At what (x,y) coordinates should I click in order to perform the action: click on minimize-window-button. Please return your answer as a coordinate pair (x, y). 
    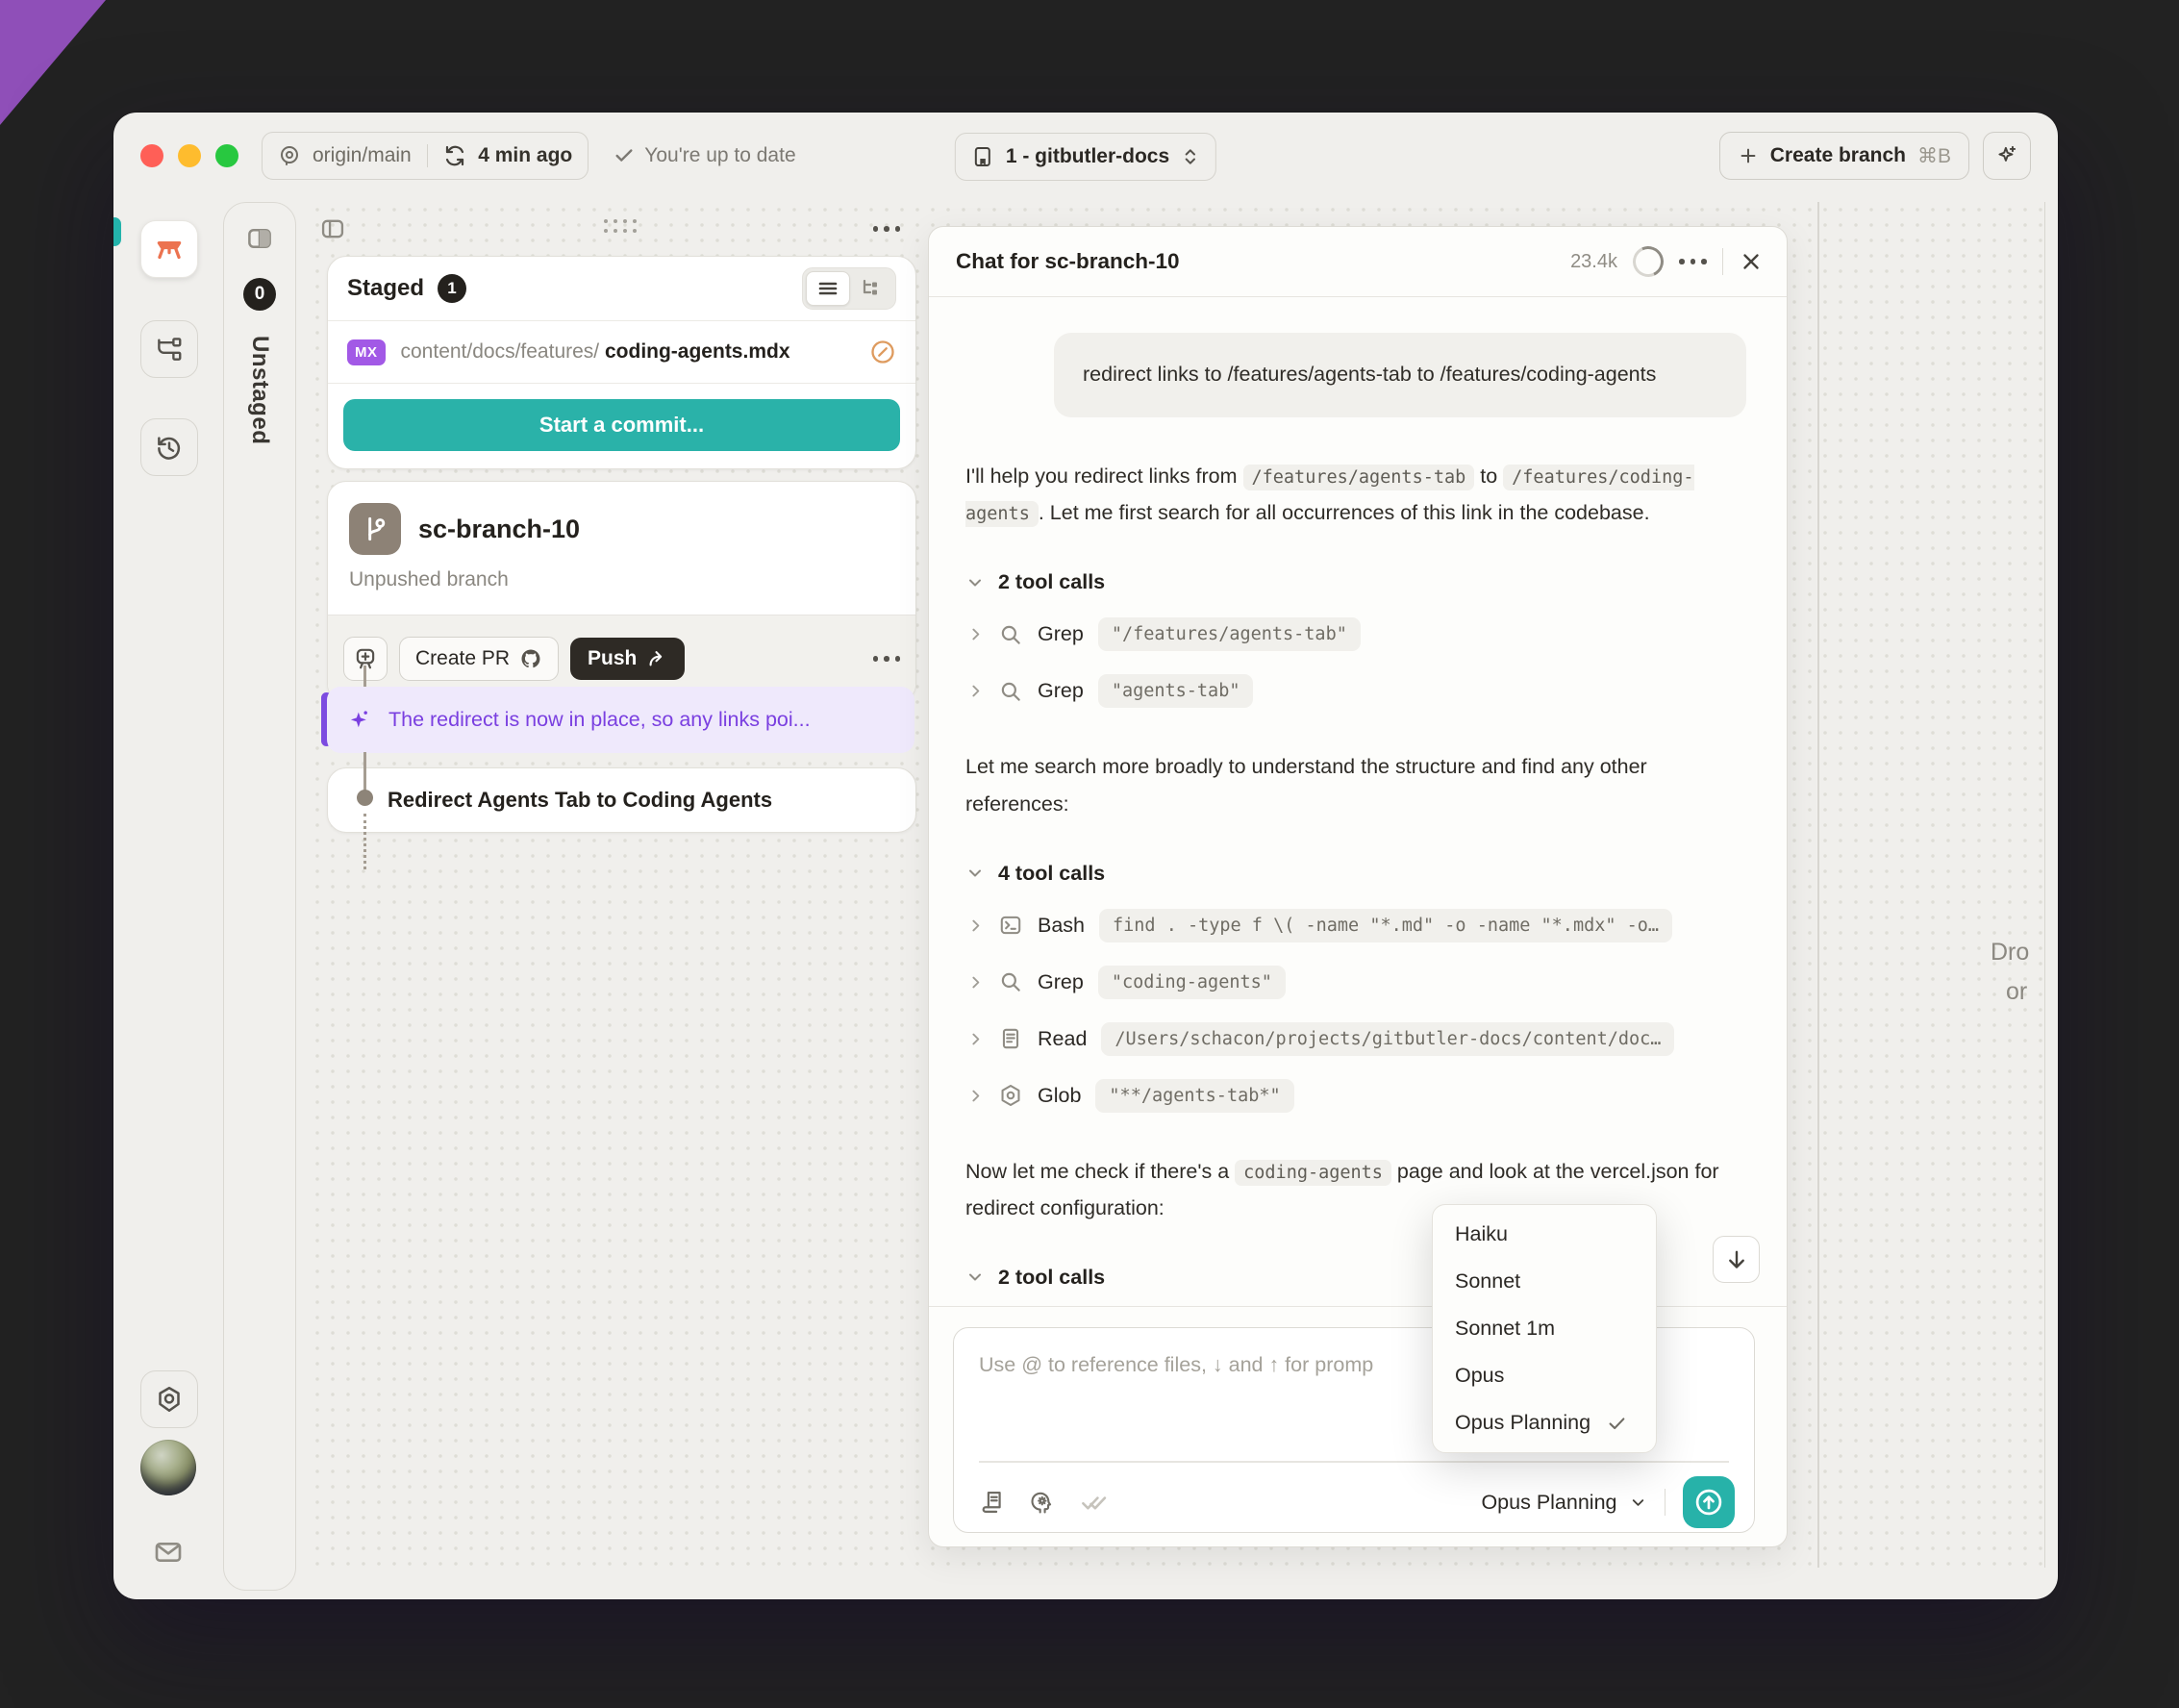
    Looking at the image, I should click on (189, 155).